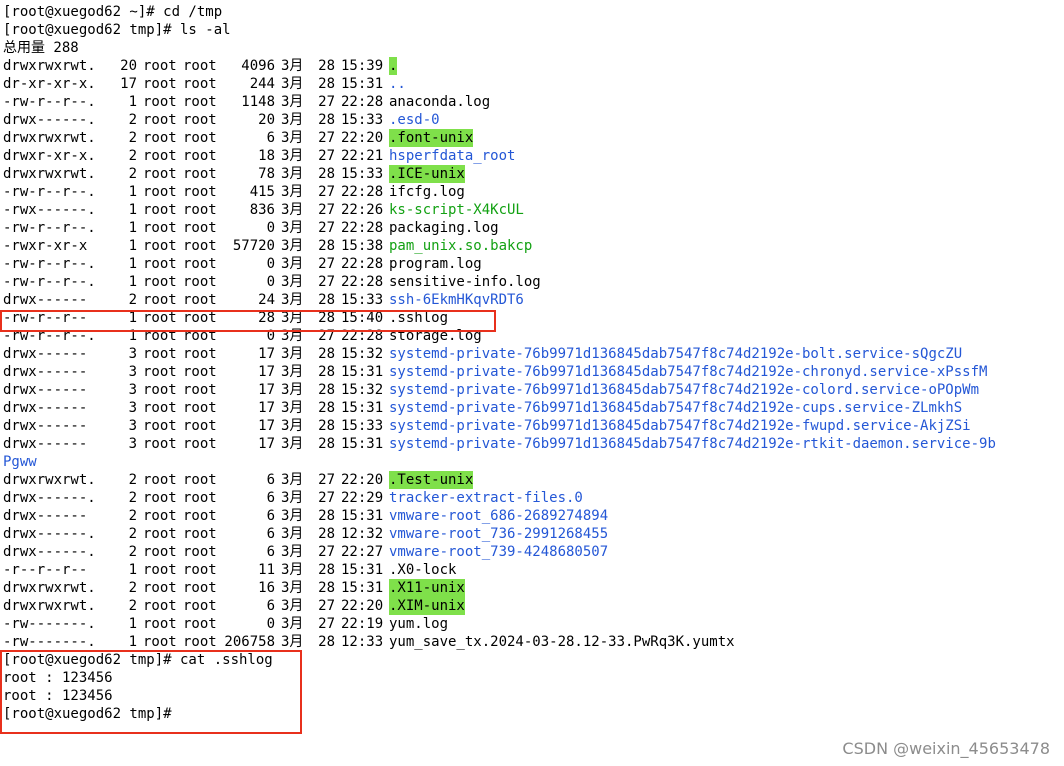 The image size is (1064, 766). Describe the element at coordinates (362, 66) in the screenshot. I see `time: 15:39` at that location.